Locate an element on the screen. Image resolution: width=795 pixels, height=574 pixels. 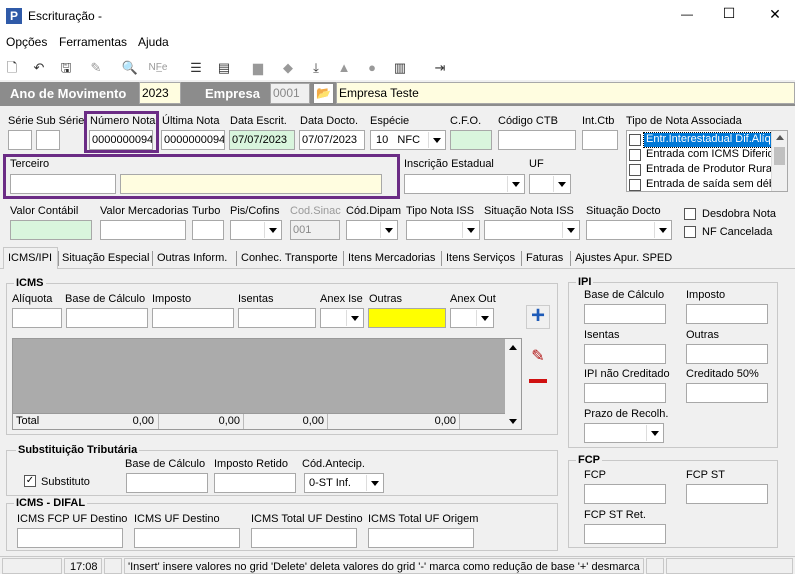
copy-icon: ▥ is located at coordinates (400, 68).